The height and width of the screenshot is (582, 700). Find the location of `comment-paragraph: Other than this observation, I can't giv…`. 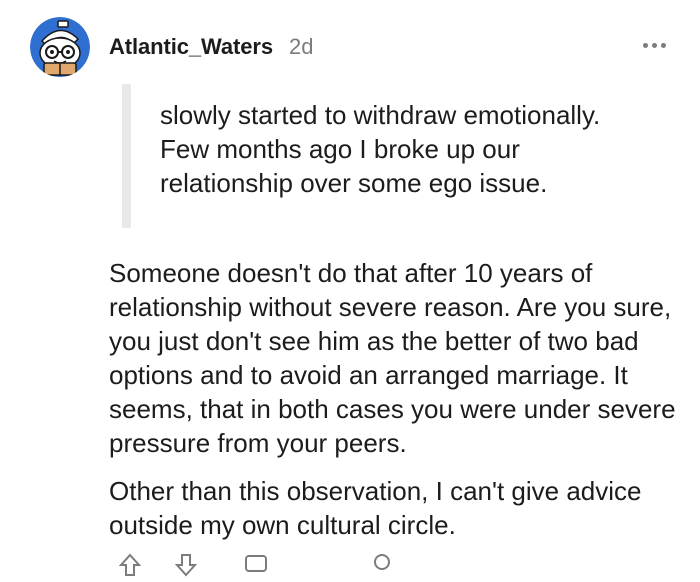

comment-paragraph: Other than this observation, I can't giv… is located at coordinates (375, 508).